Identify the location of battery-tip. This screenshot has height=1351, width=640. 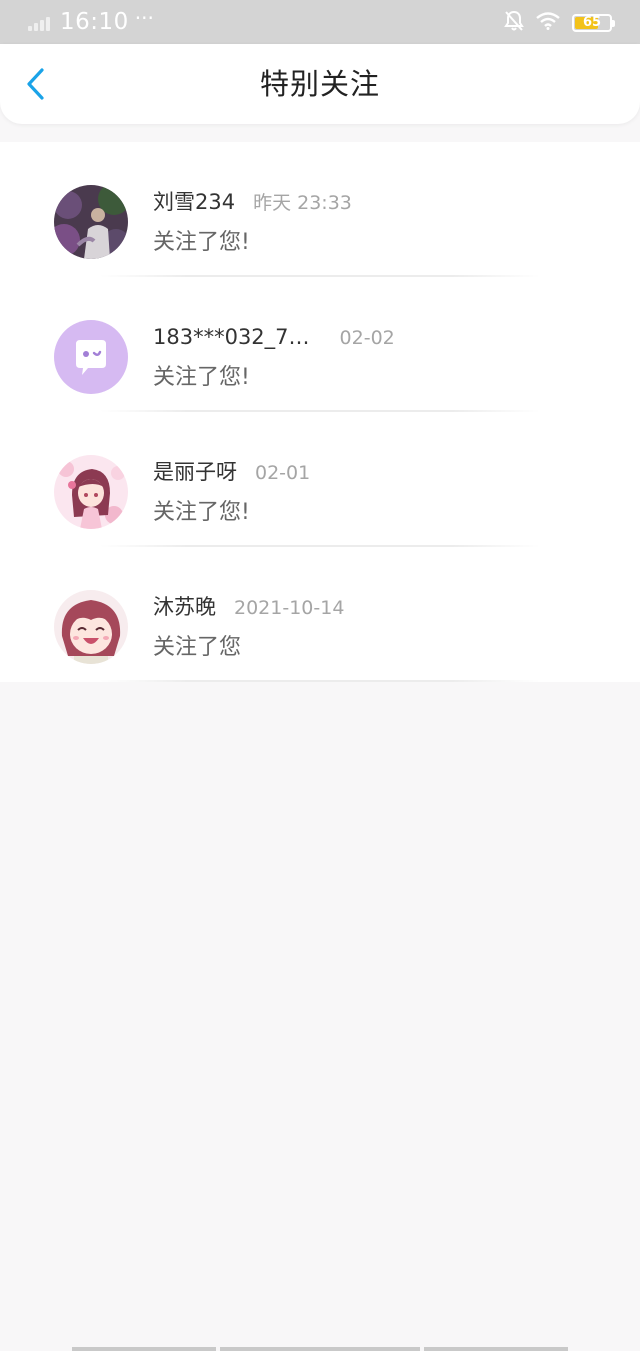
(613, 23).